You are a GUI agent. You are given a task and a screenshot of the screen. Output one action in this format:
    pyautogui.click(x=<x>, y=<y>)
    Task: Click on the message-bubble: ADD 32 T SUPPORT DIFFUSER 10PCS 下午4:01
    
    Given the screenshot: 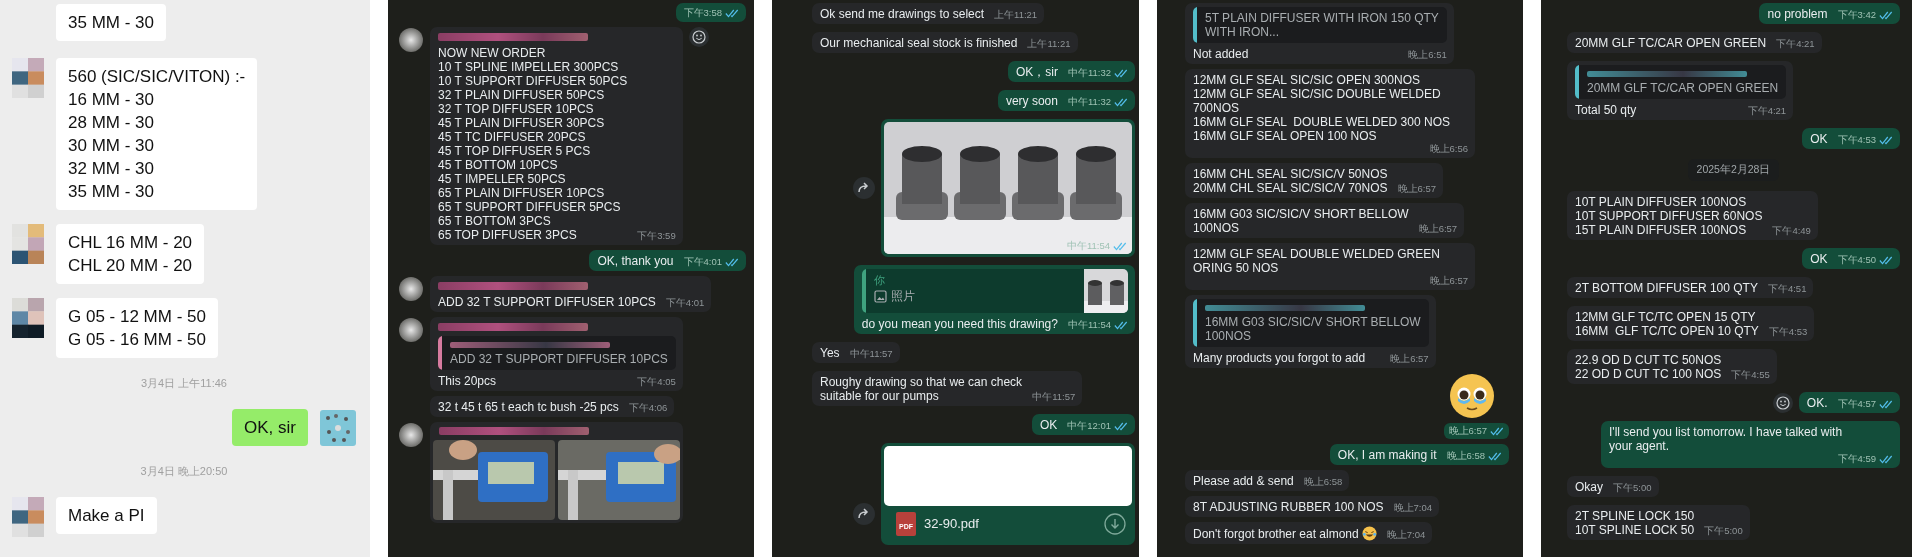 What is the action you would take?
    pyautogui.click(x=571, y=294)
    